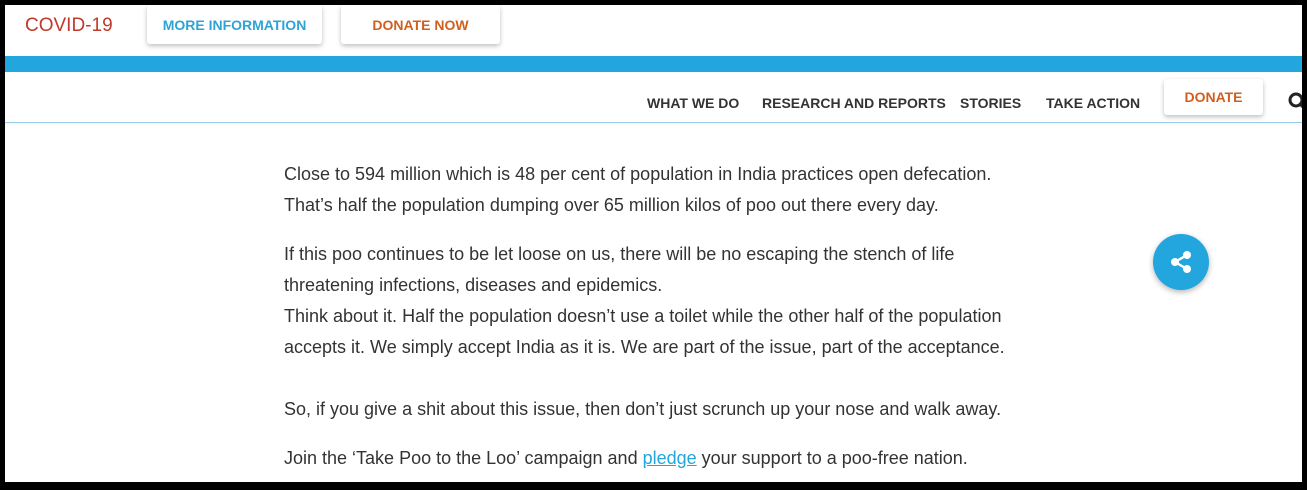 This screenshot has width=1307, height=490. What do you see at coordinates (653, 30) in the screenshot?
I see `covid-banner: COVID-19 MORE INFORMATION DONATE NOW` at bounding box center [653, 30].